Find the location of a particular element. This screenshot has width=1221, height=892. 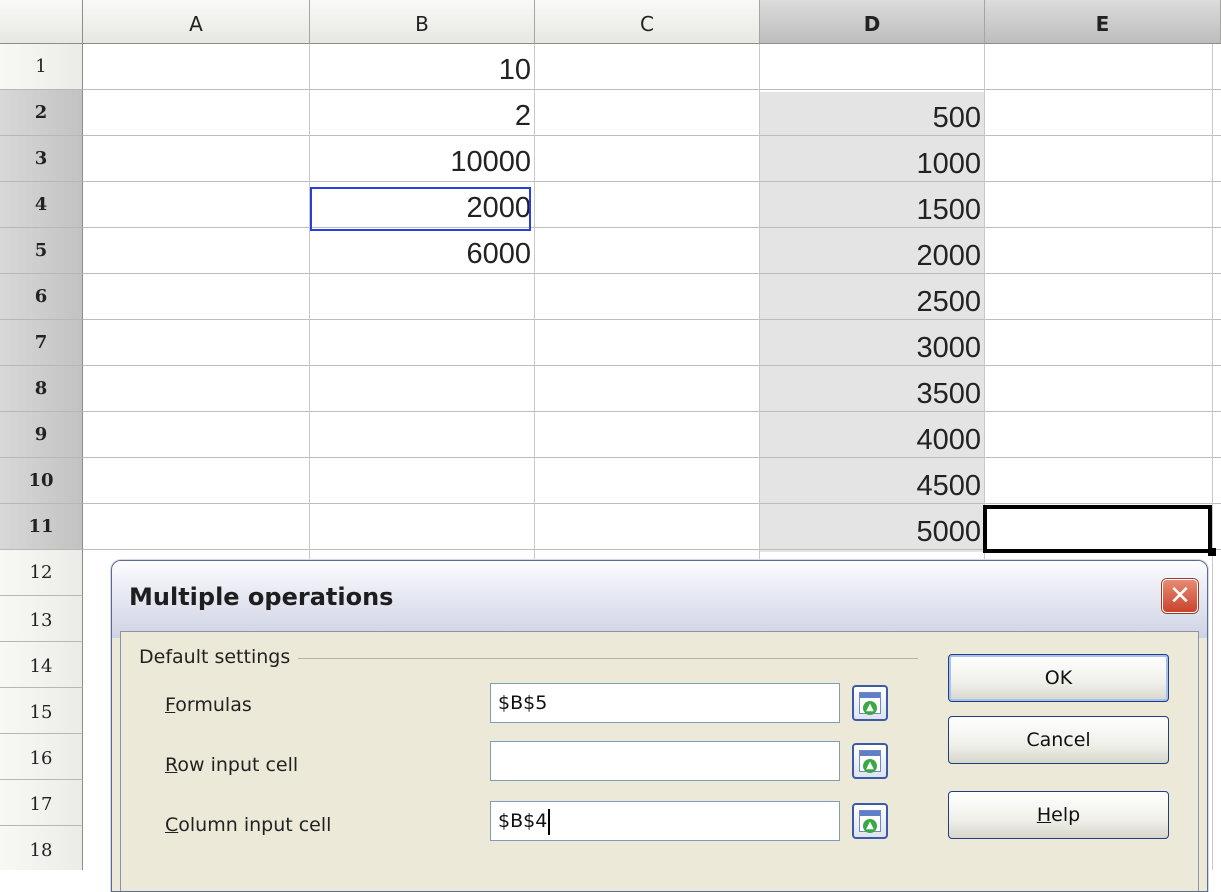

cell-d5: 2000 is located at coordinates (872, 256).